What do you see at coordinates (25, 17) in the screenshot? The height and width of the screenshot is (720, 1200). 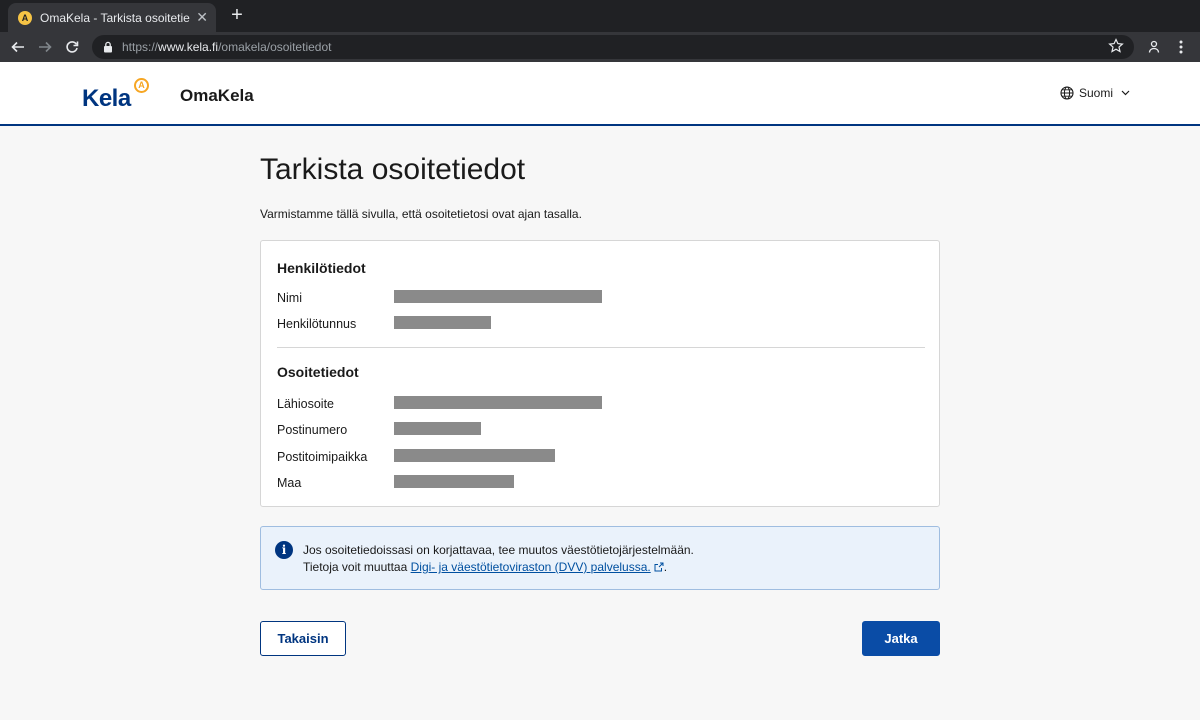 I see `kela-favicon-icon: A` at bounding box center [25, 17].